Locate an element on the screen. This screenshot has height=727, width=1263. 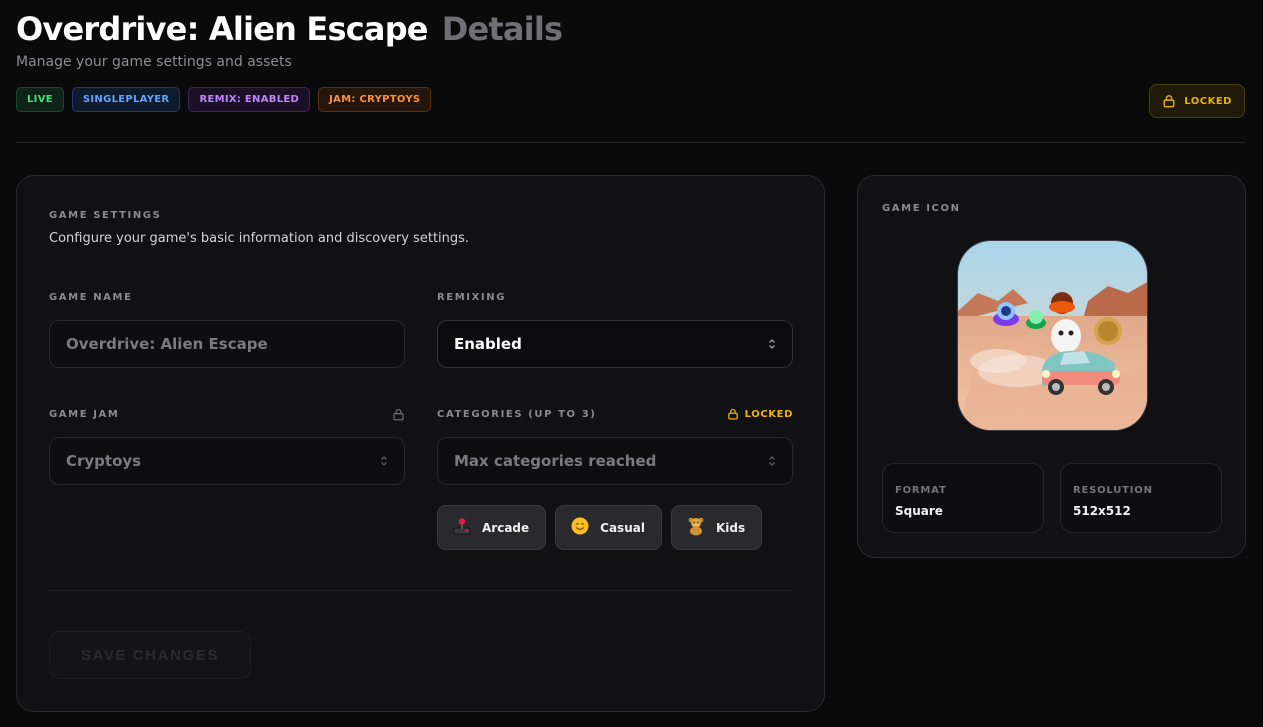
jam-badge: JAM: CRYPTOYS is located at coordinates (375, 99).